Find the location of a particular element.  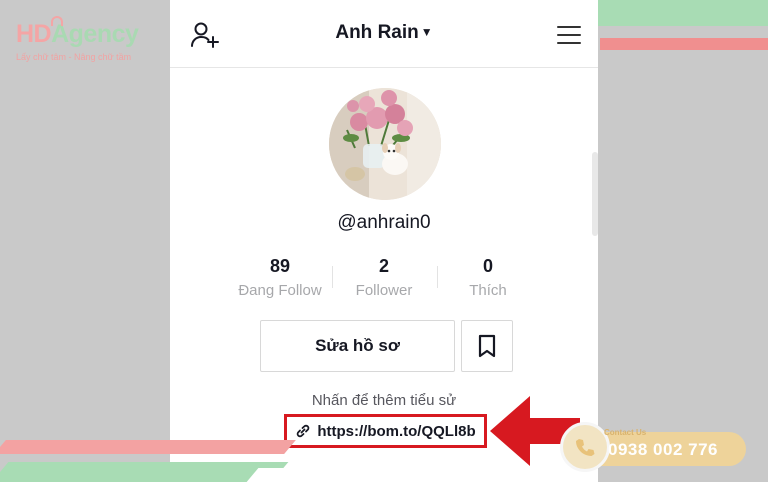

stat-followers-value: 2 is located at coordinates (383, 266).